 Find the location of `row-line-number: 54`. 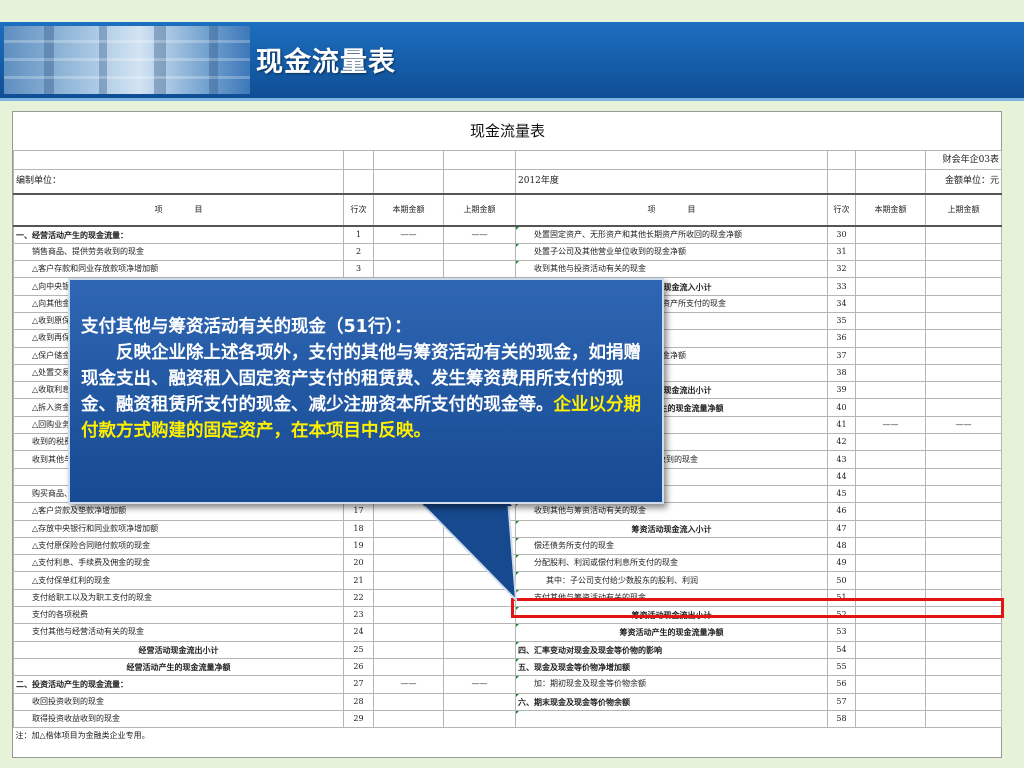

row-line-number: 54 is located at coordinates (841, 649).